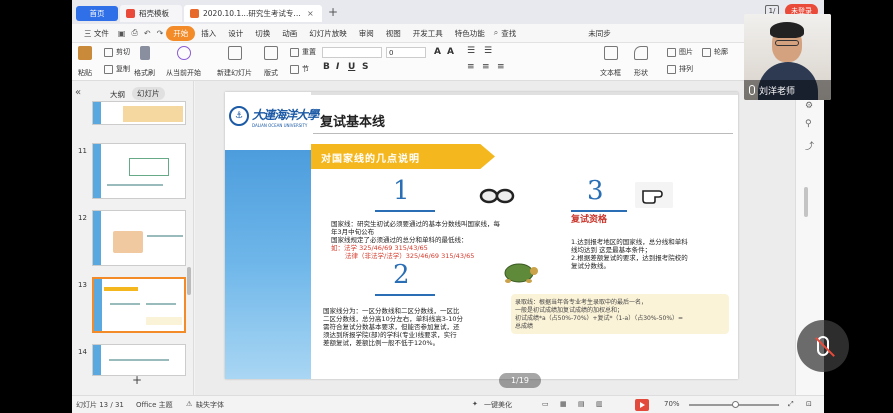 This screenshot has width=893, height=413. I want to click on requirements-text: 线均达到 这是最基本条件；, so click(611, 250).